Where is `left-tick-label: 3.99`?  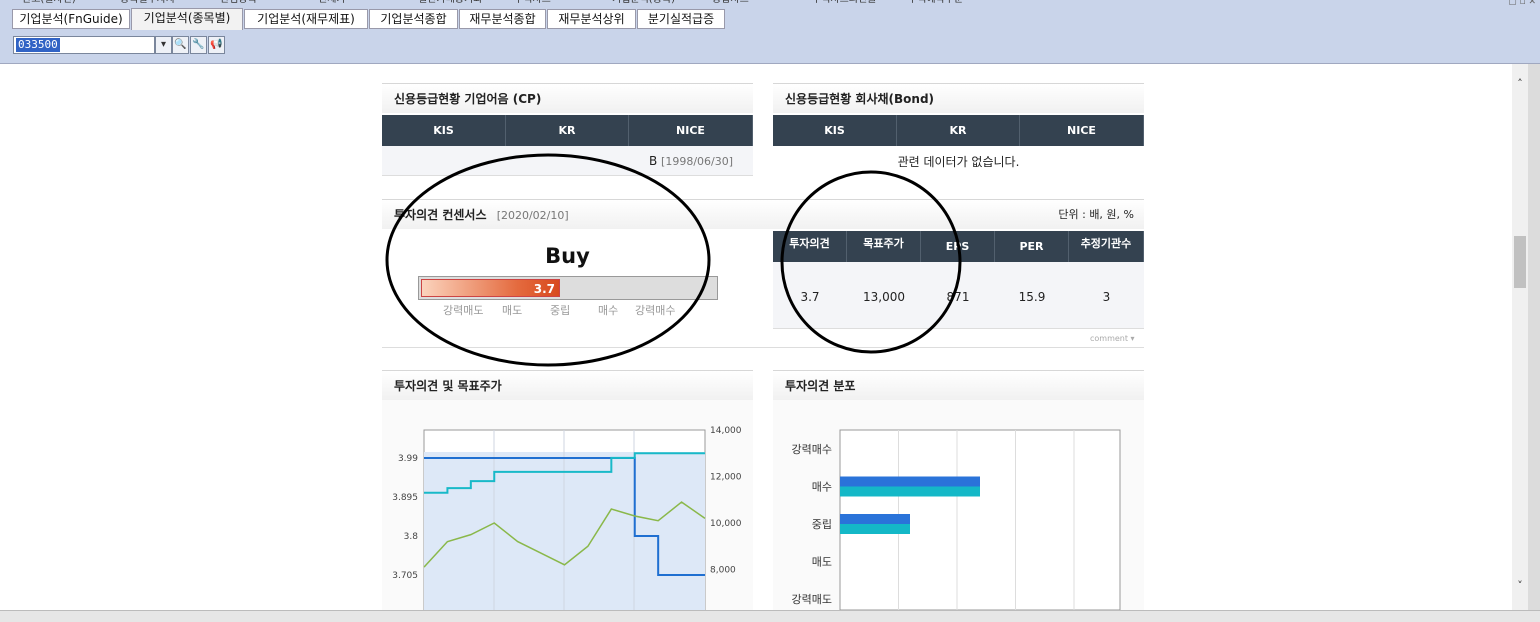 left-tick-label: 3.99 is located at coordinates (408, 459).